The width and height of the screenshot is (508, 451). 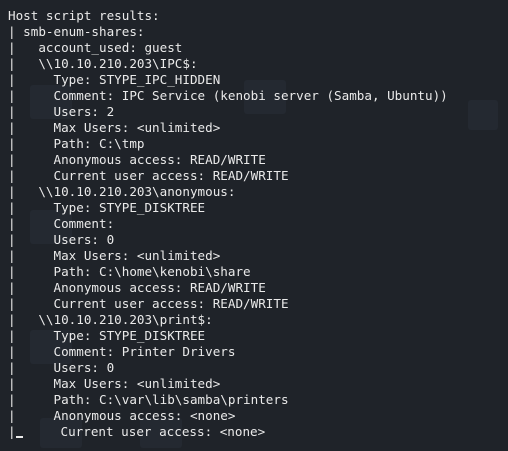 What do you see at coordinates (483, 115) in the screenshot?
I see `background-icon` at bounding box center [483, 115].